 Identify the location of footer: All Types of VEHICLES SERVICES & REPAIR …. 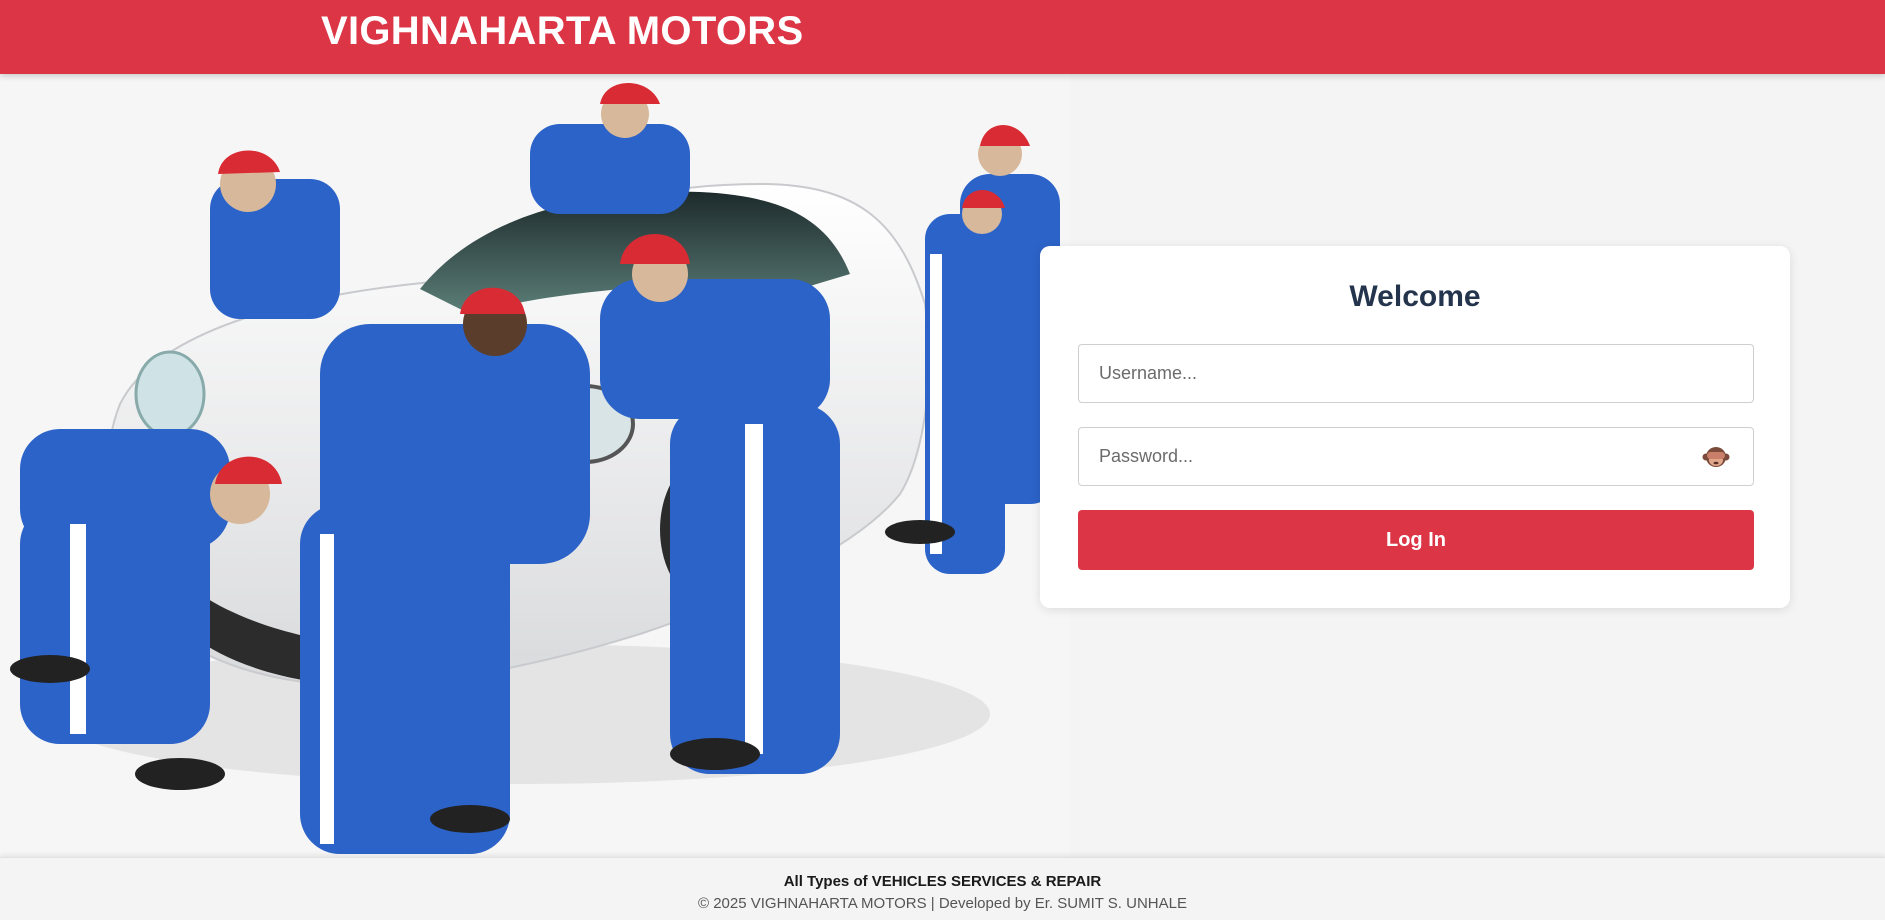
(942, 888).